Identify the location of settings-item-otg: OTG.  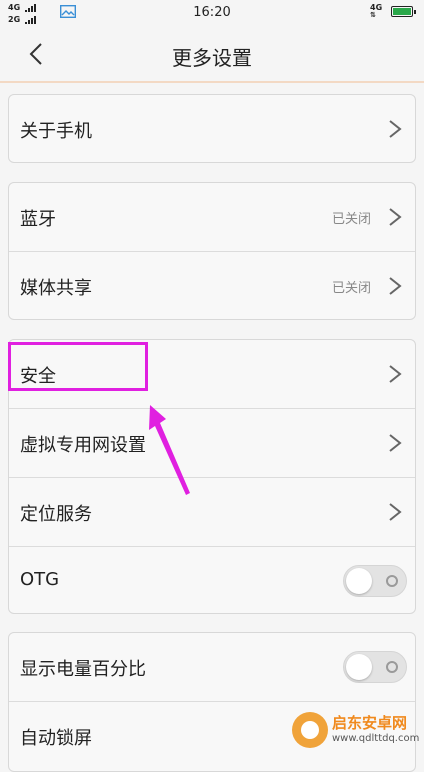
(212, 579).